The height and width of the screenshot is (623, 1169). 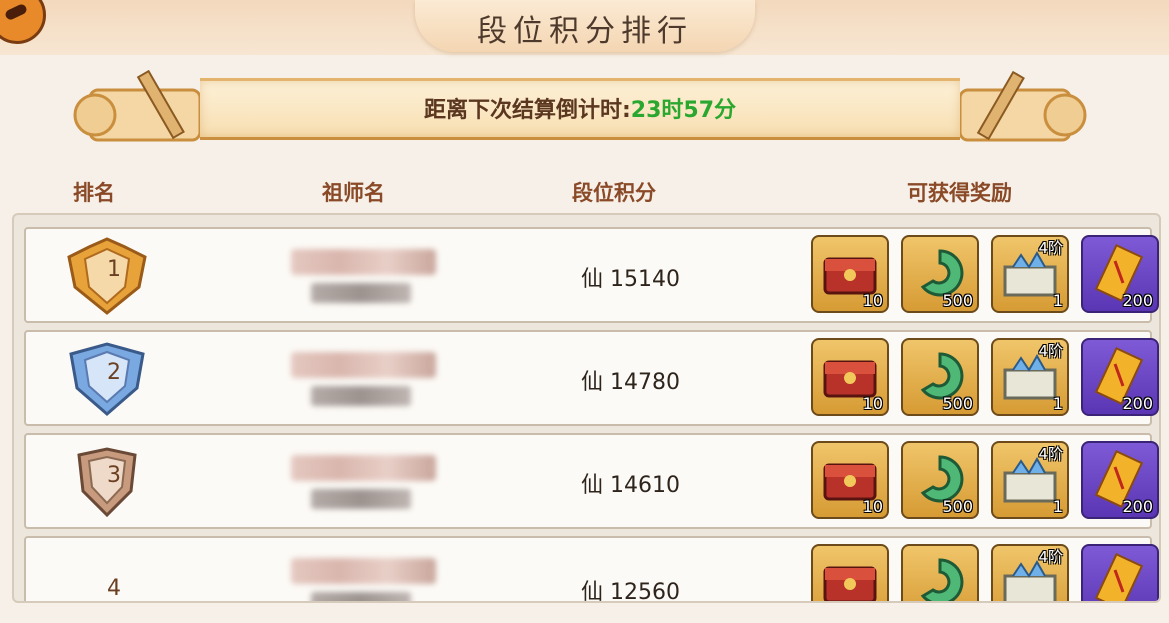 What do you see at coordinates (959, 193) in the screenshot?
I see `column-header-reward: 可获得奖励` at bounding box center [959, 193].